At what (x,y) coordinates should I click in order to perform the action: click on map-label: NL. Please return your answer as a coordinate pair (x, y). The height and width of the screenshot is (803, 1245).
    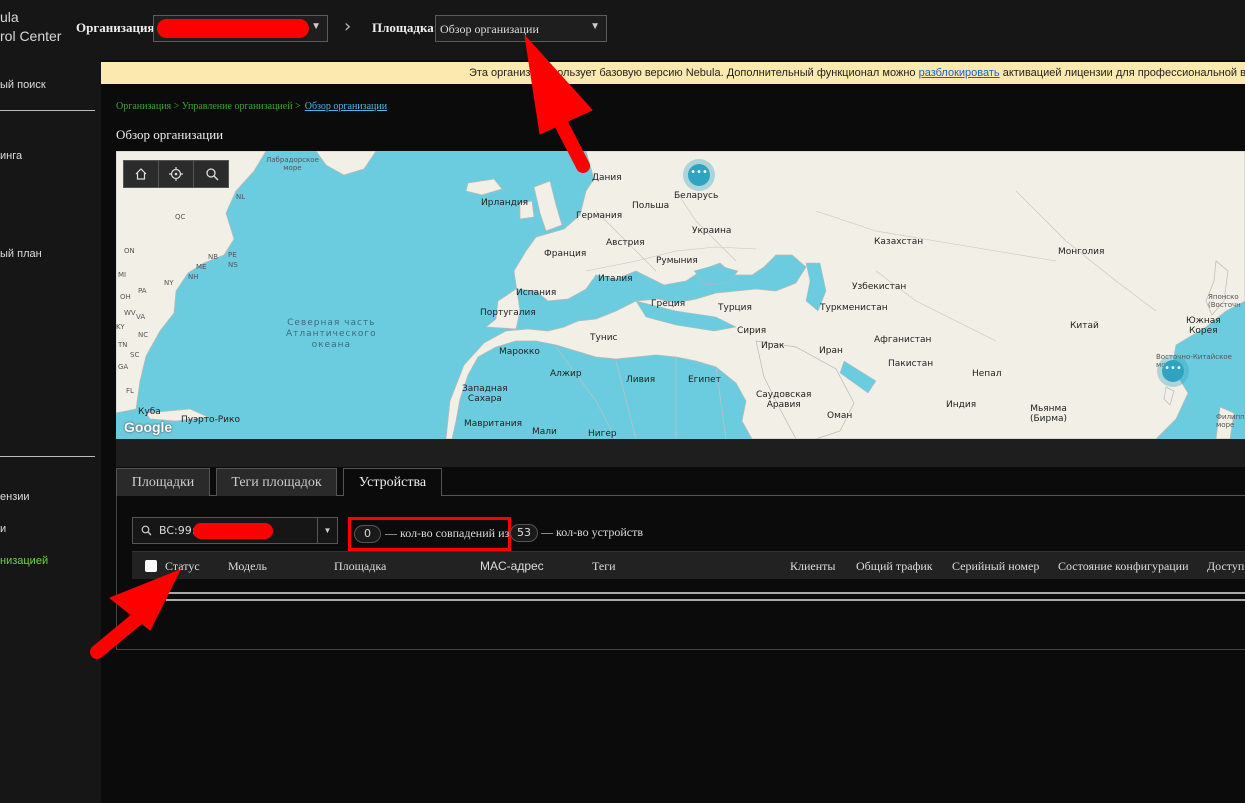
    Looking at the image, I should click on (241, 197).